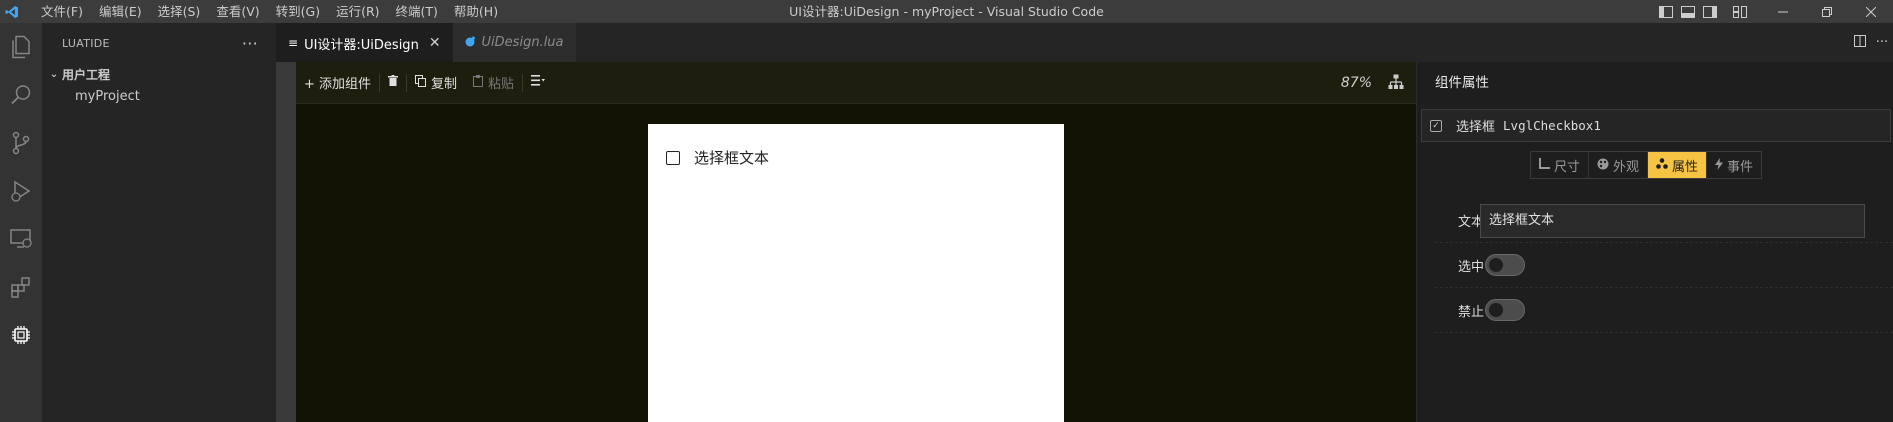 This screenshot has width=1893, height=422. I want to click on toggle-primary-sidebar-icon, so click(1666, 11).